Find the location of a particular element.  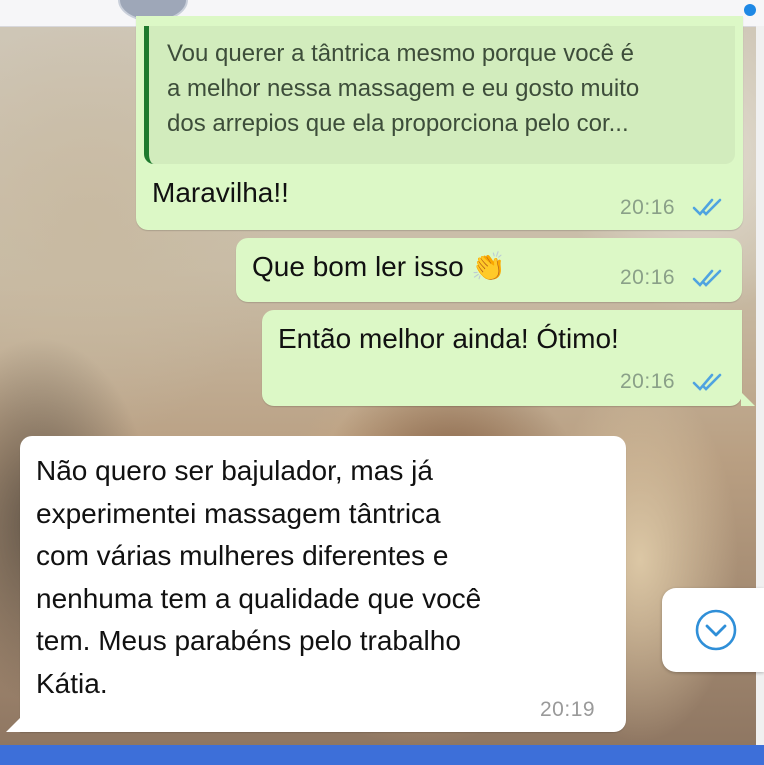

message-text: Então melhor ainda! Ótimo! is located at coordinates (448, 338).